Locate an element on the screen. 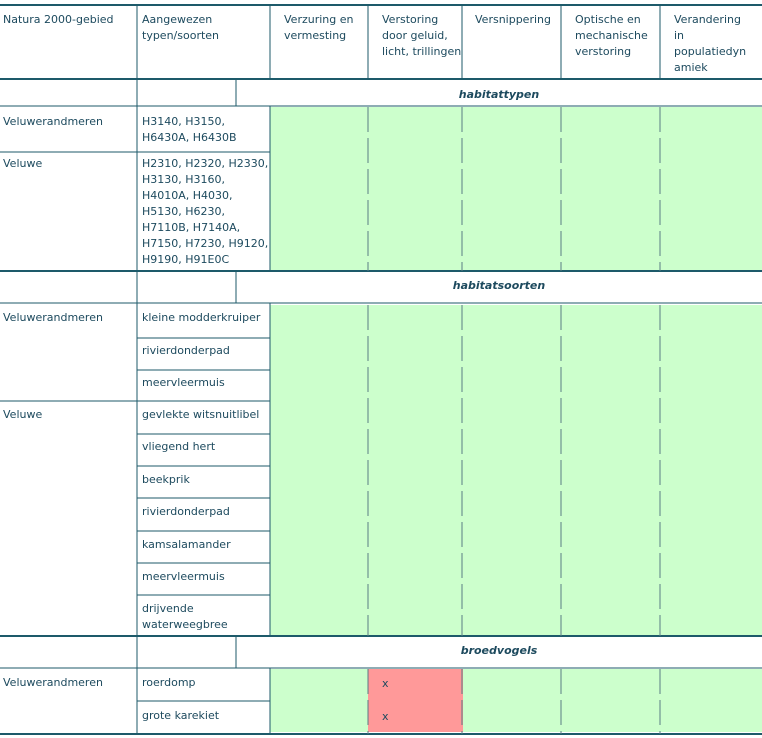 This screenshot has width=762, height=738. soort-cell: kamsalamander is located at coordinates (186, 544).